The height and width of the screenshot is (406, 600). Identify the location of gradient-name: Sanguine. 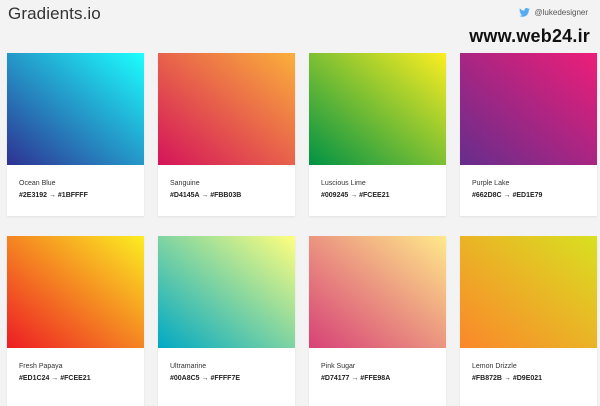
(185, 183).